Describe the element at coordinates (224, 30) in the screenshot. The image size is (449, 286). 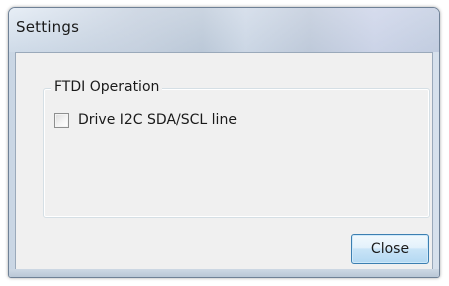
I see `title-bar: Settings` at that location.